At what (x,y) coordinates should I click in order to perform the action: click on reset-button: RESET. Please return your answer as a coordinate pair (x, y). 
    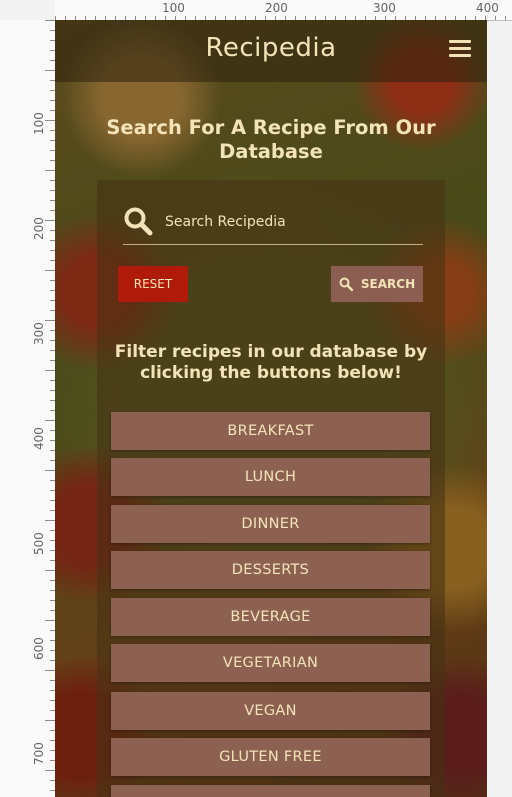
    Looking at the image, I should click on (153, 284).